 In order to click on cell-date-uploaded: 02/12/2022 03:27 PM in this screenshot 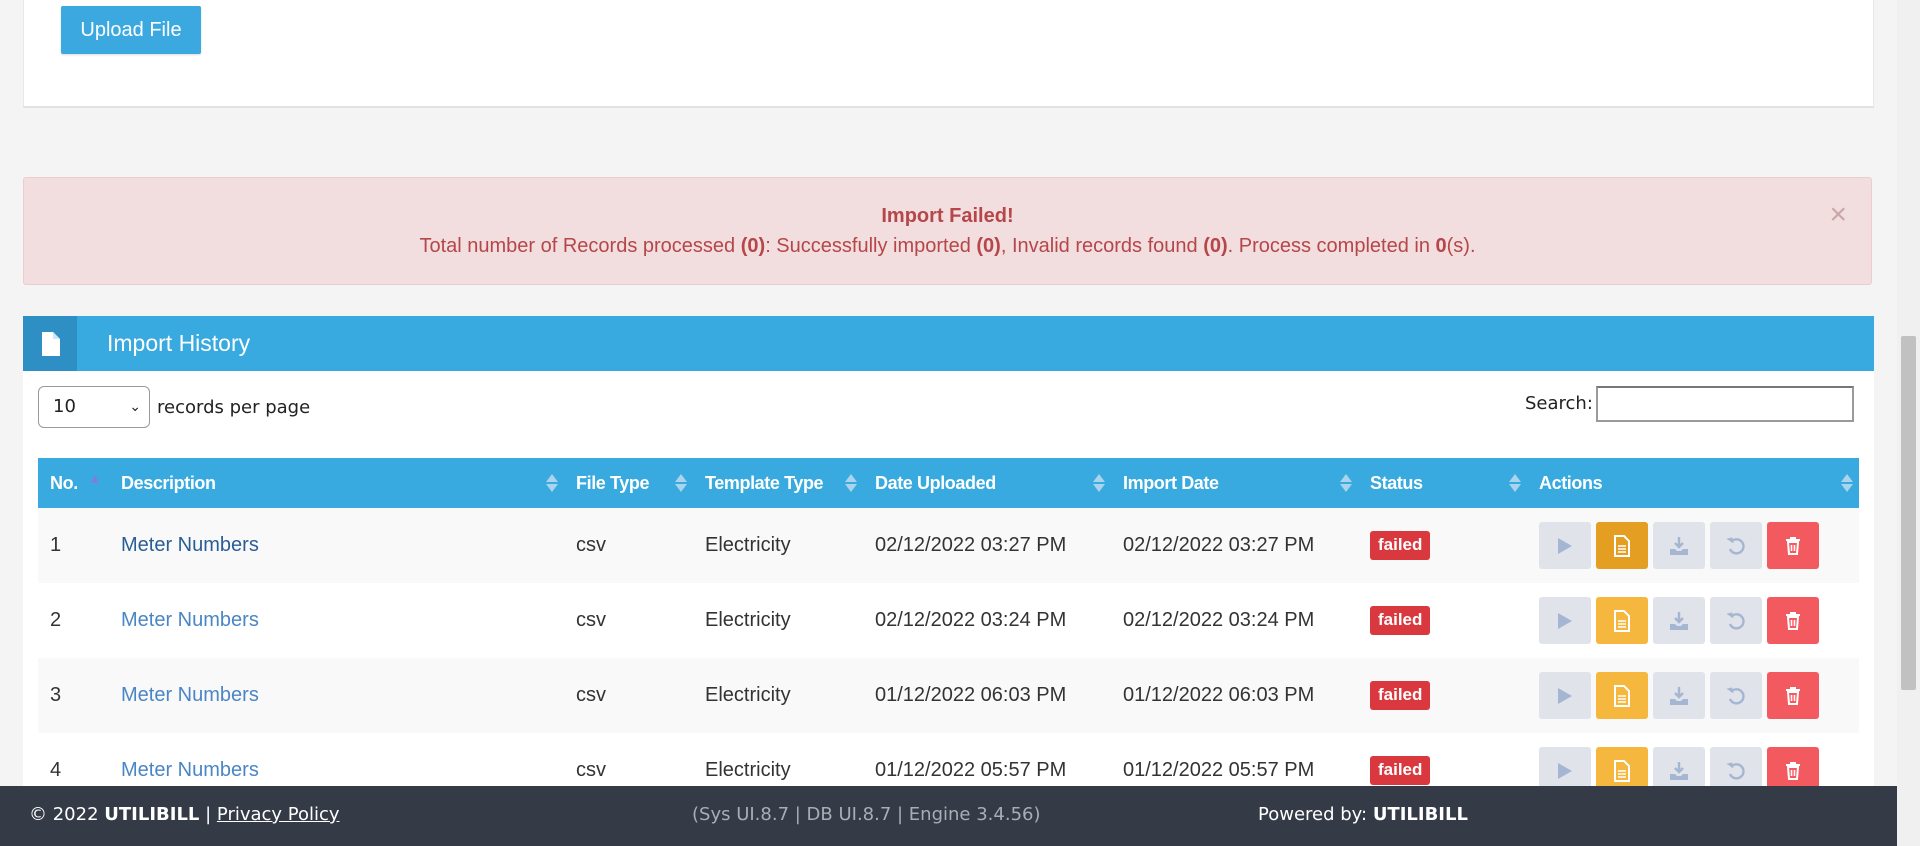, I will do `click(971, 545)`.